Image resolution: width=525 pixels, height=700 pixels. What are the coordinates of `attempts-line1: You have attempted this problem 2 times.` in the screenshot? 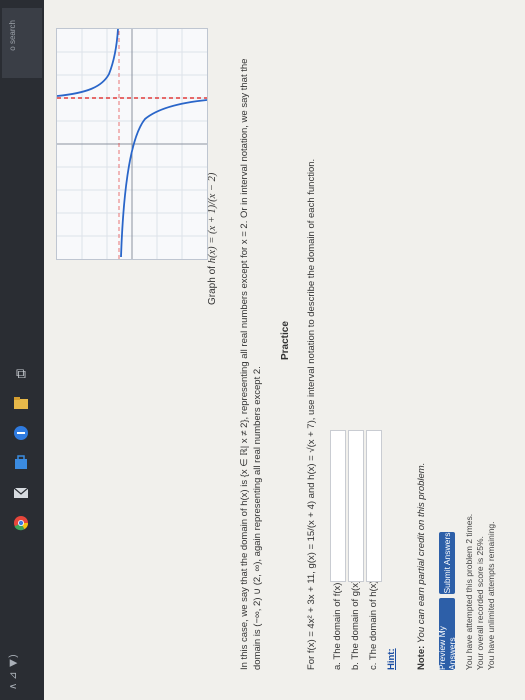 It's located at (469, 591).